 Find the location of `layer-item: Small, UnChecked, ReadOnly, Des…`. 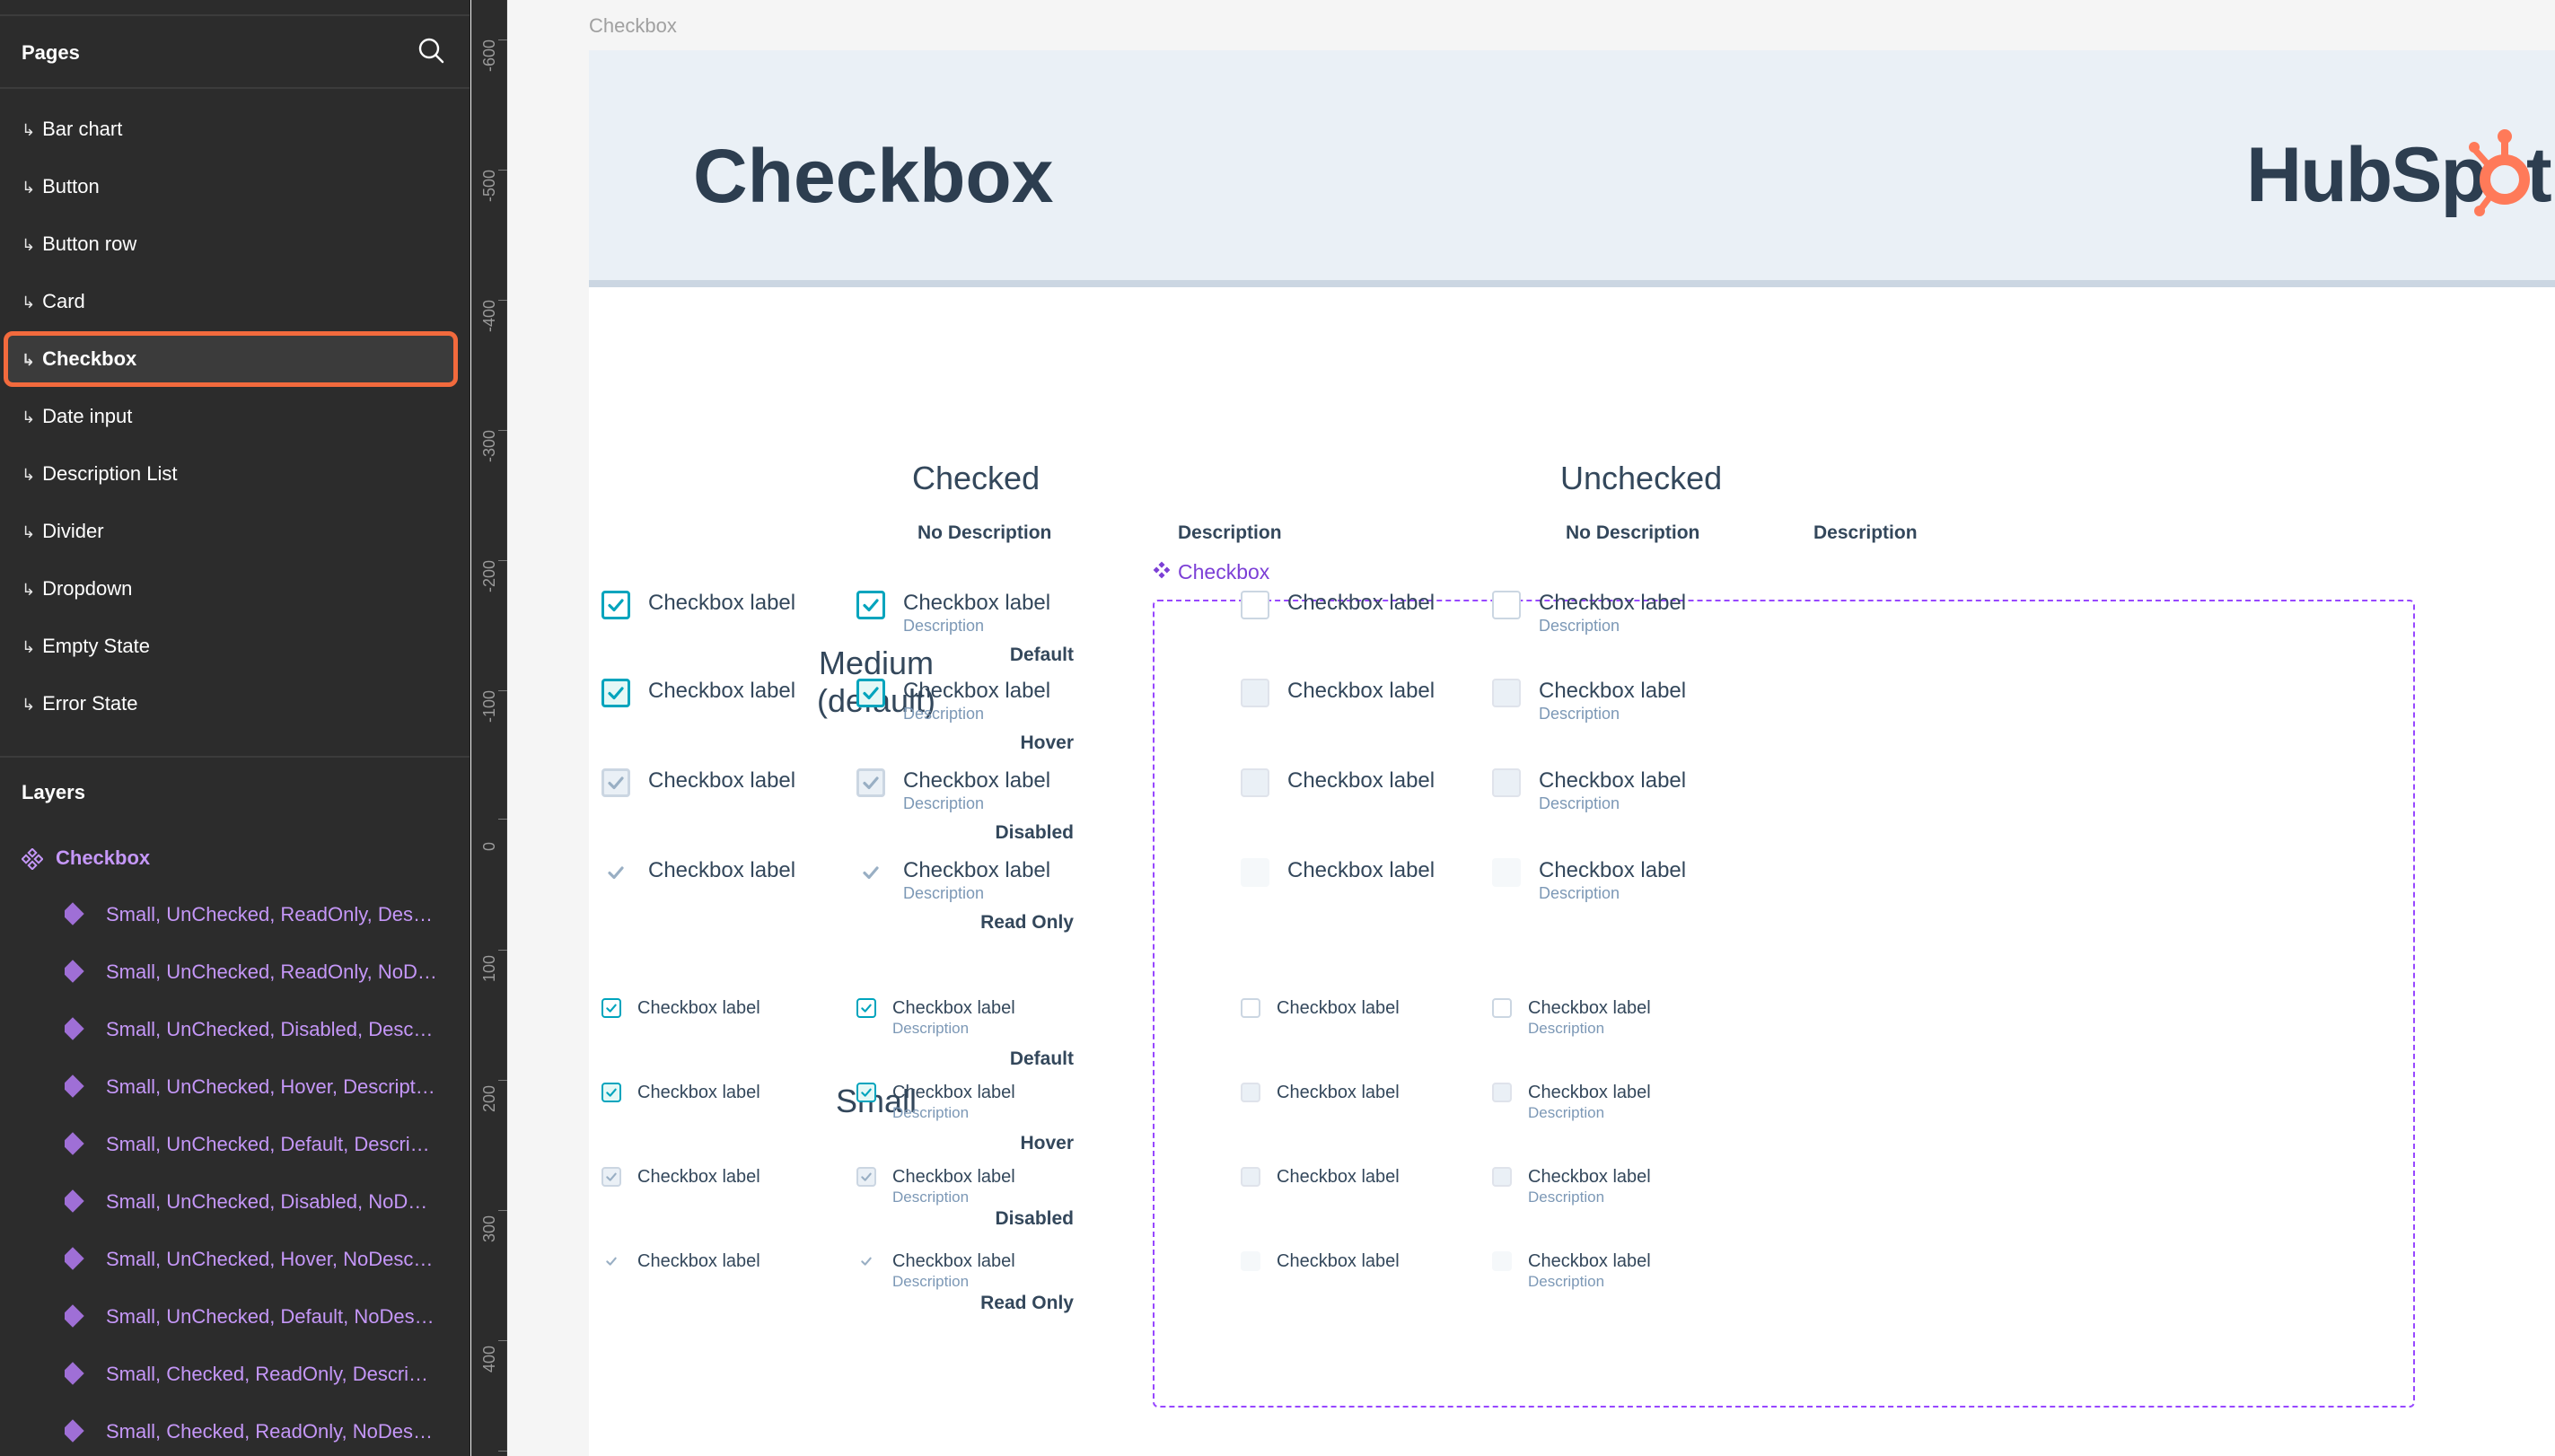

layer-item: Small, UnChecked, ReadOnly, Des… is located at coordinates (263, 915).